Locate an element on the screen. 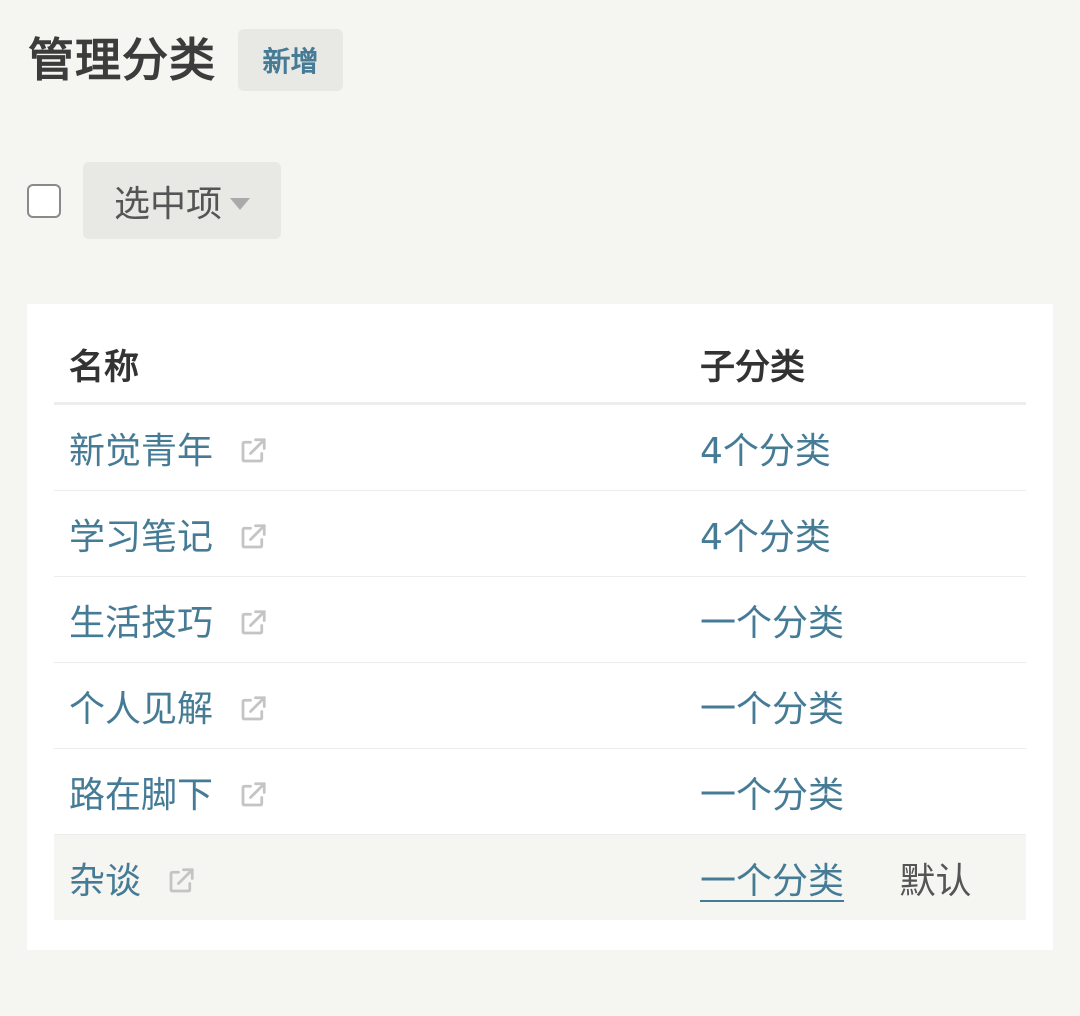 This screenshot has width=1080, height=1016. name-cell: 个人见解 is located at coordinates (369, 705).